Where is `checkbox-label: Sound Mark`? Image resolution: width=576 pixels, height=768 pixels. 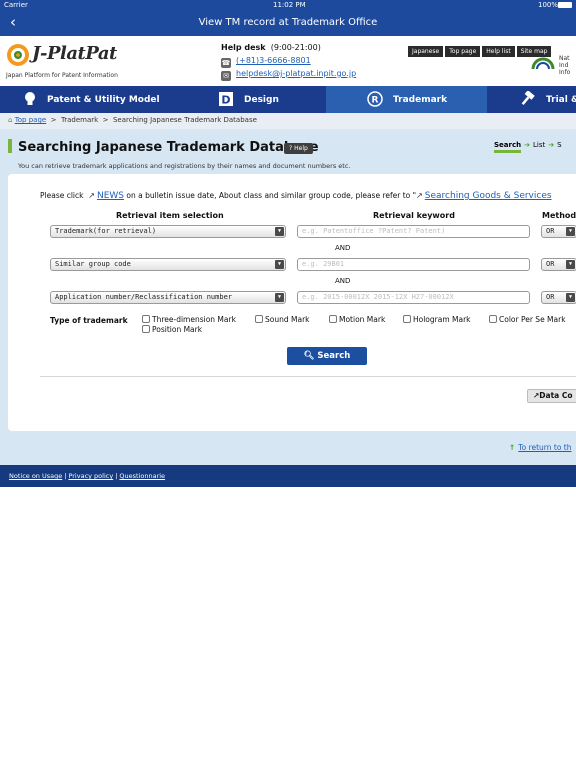
checkbox-label: Sound Mark is located at coordinates (287, 319).